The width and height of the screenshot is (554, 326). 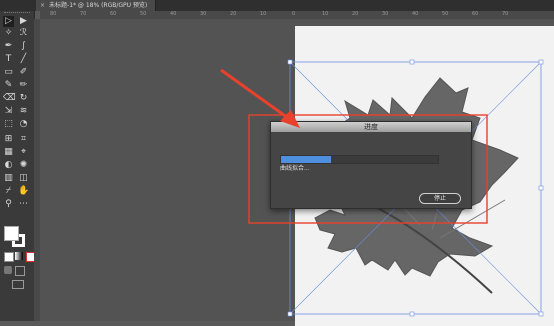 What do you see at coordinates (260, 98) in the screenshot?
I see `pointer-arrow` at bounding box center [260, 98].